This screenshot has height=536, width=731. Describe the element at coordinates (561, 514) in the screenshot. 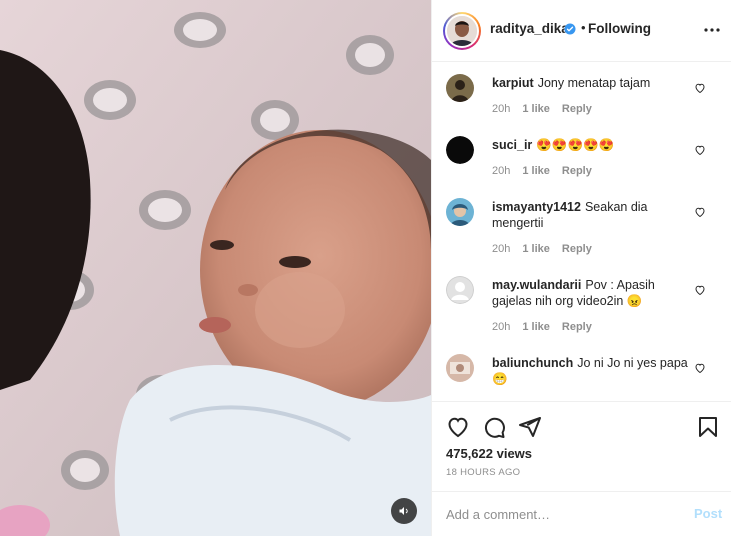

I see `comment-input` at that location.